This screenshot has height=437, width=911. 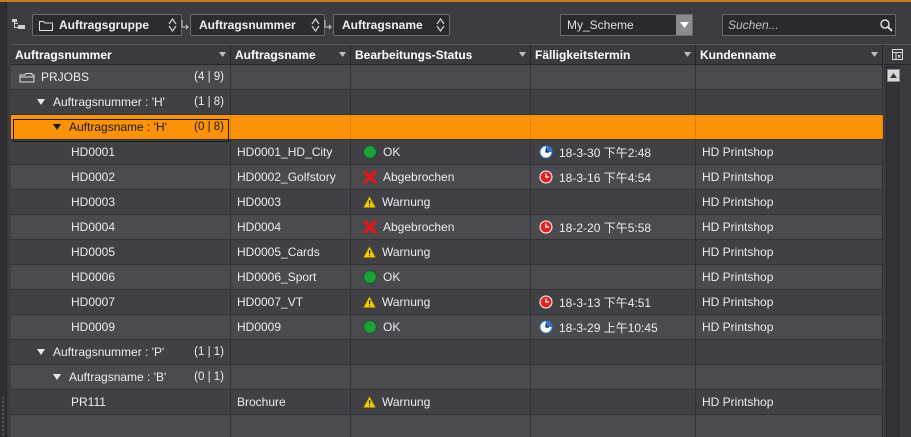 I want to click on job-number-cell: HD0004, so click(x=121, y=227).